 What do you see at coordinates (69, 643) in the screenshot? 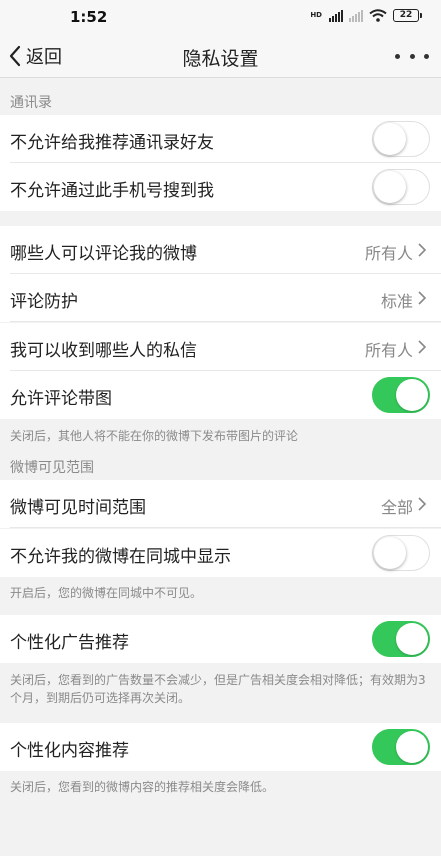
I see `row-label: 个性化广告推荐` at bounding box center [69, 643].